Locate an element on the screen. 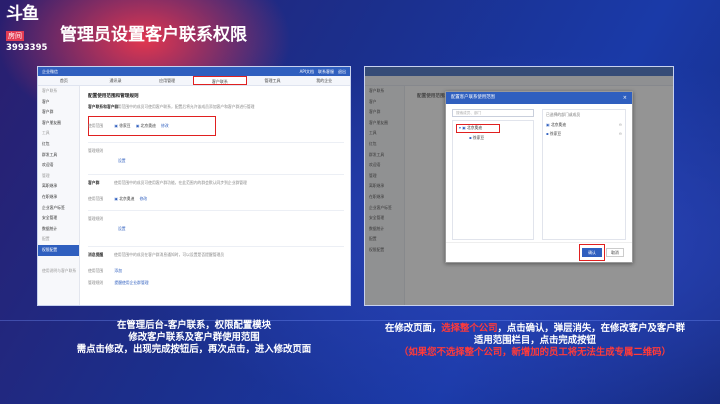 This screenshot has height=404, width=720. row-message-reminder: 消息提醒 使用范围中的成员在客户群消息通知时，可以设置是否提醒管理员 is located at coordinates (216, 256).